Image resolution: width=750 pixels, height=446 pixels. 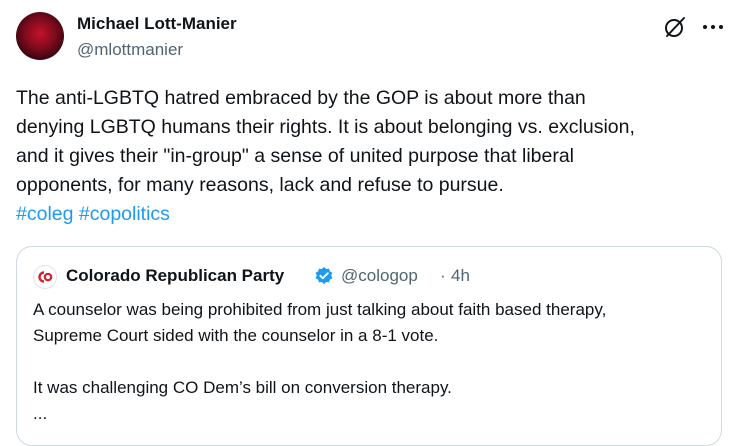 What do you see at coordinates (157, 24) in the screenshot?
I see `author-name: Michael Lott-Manier` at bounding box center [157, 24].